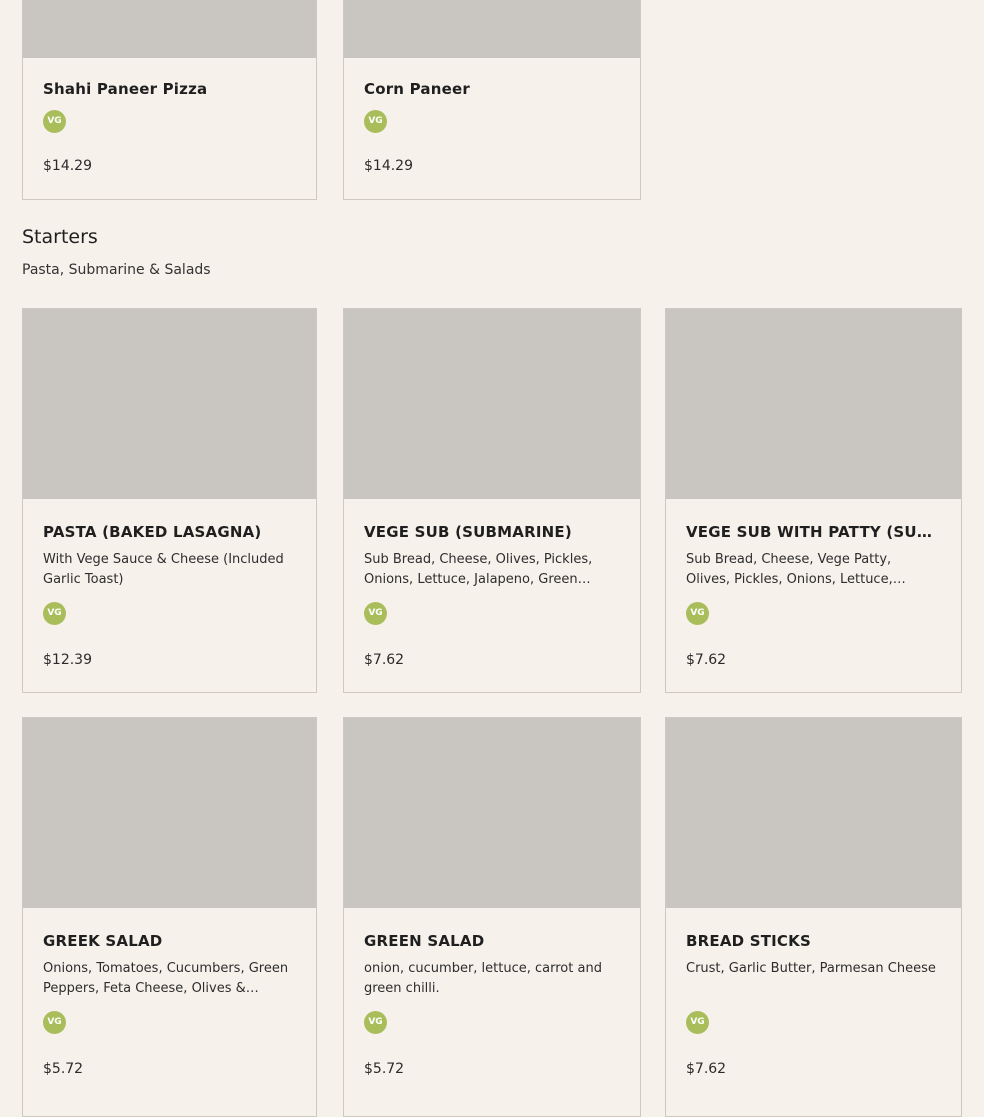 Image resolution: width=984 pixels, height=1117 pixels. I want to click on item-name: GREEN SALAD, so click(424, 941).